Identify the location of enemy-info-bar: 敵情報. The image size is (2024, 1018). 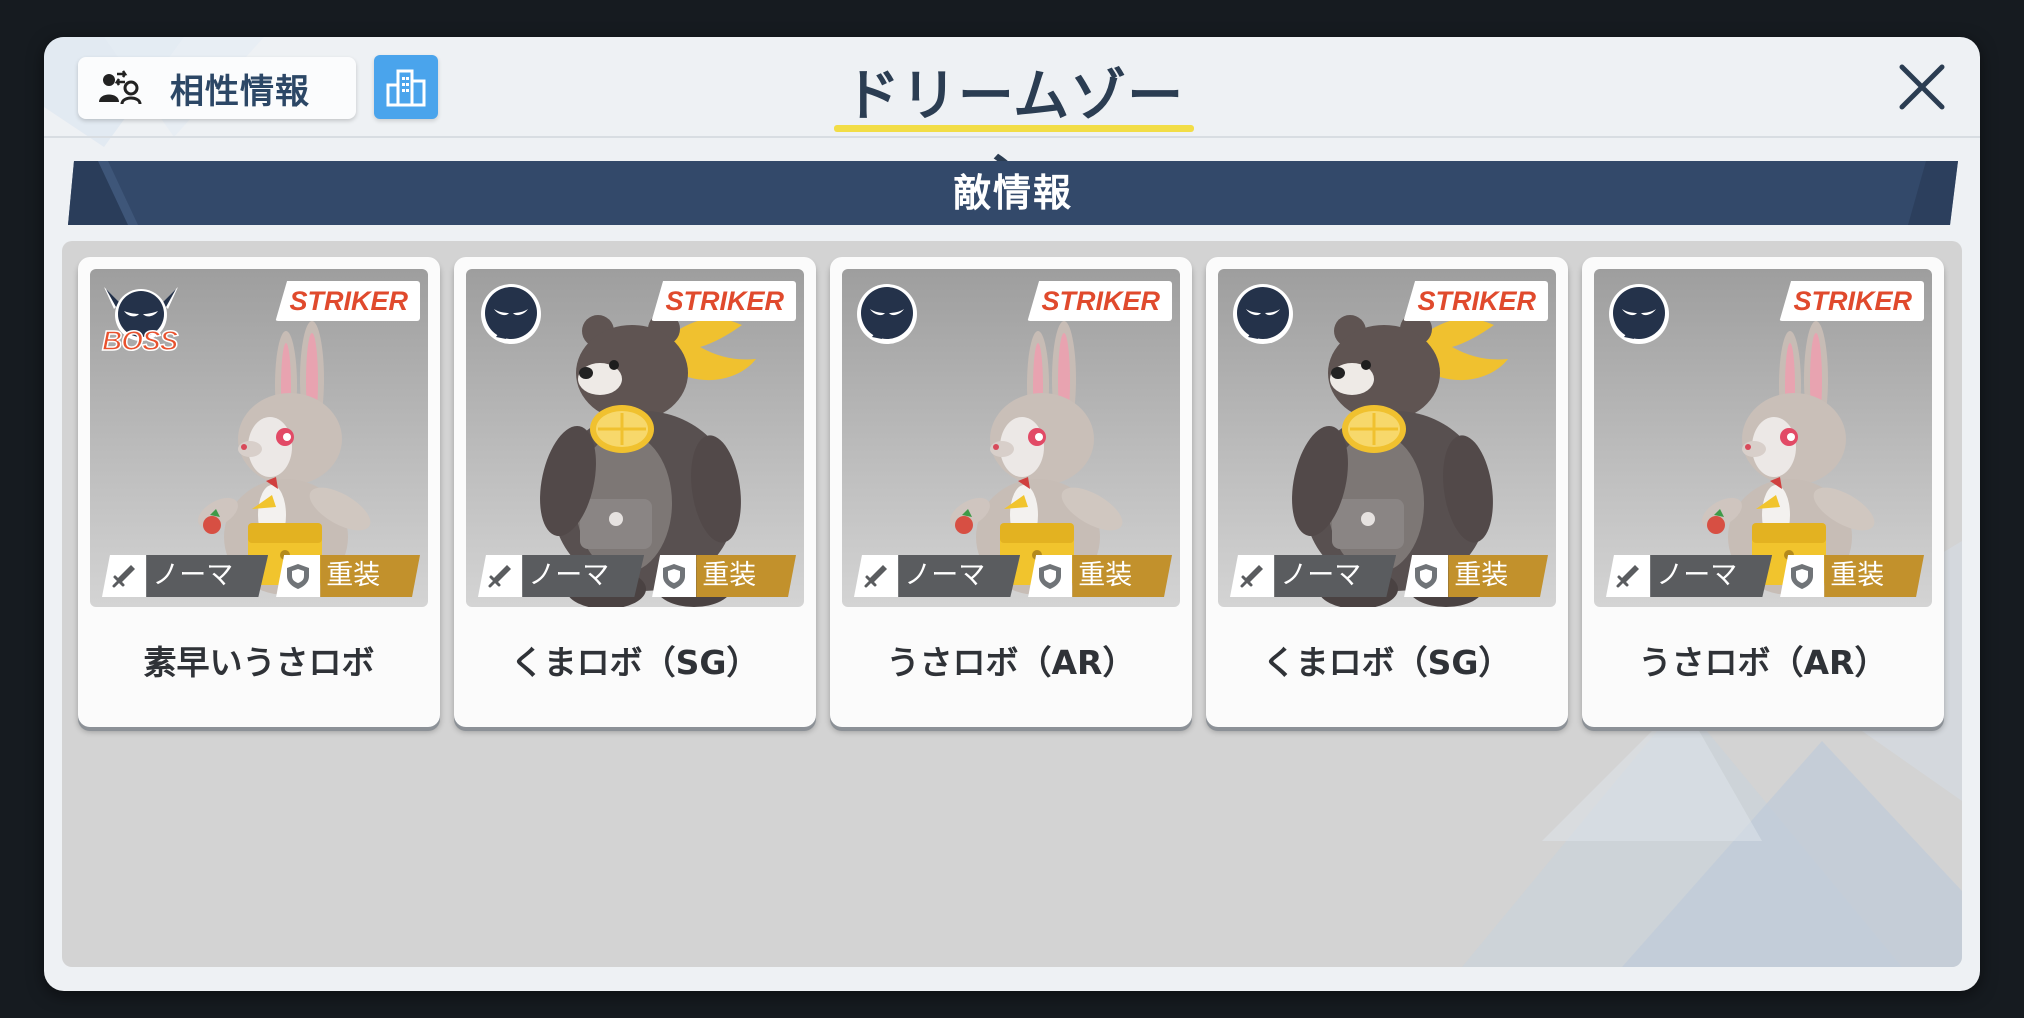
(1013, 193).